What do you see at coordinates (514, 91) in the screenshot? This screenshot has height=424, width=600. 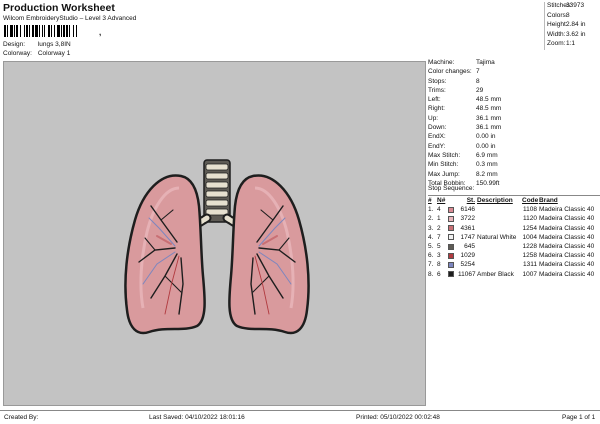 I see `machine-row: Trims: 29` at bounding box center [514, 91].